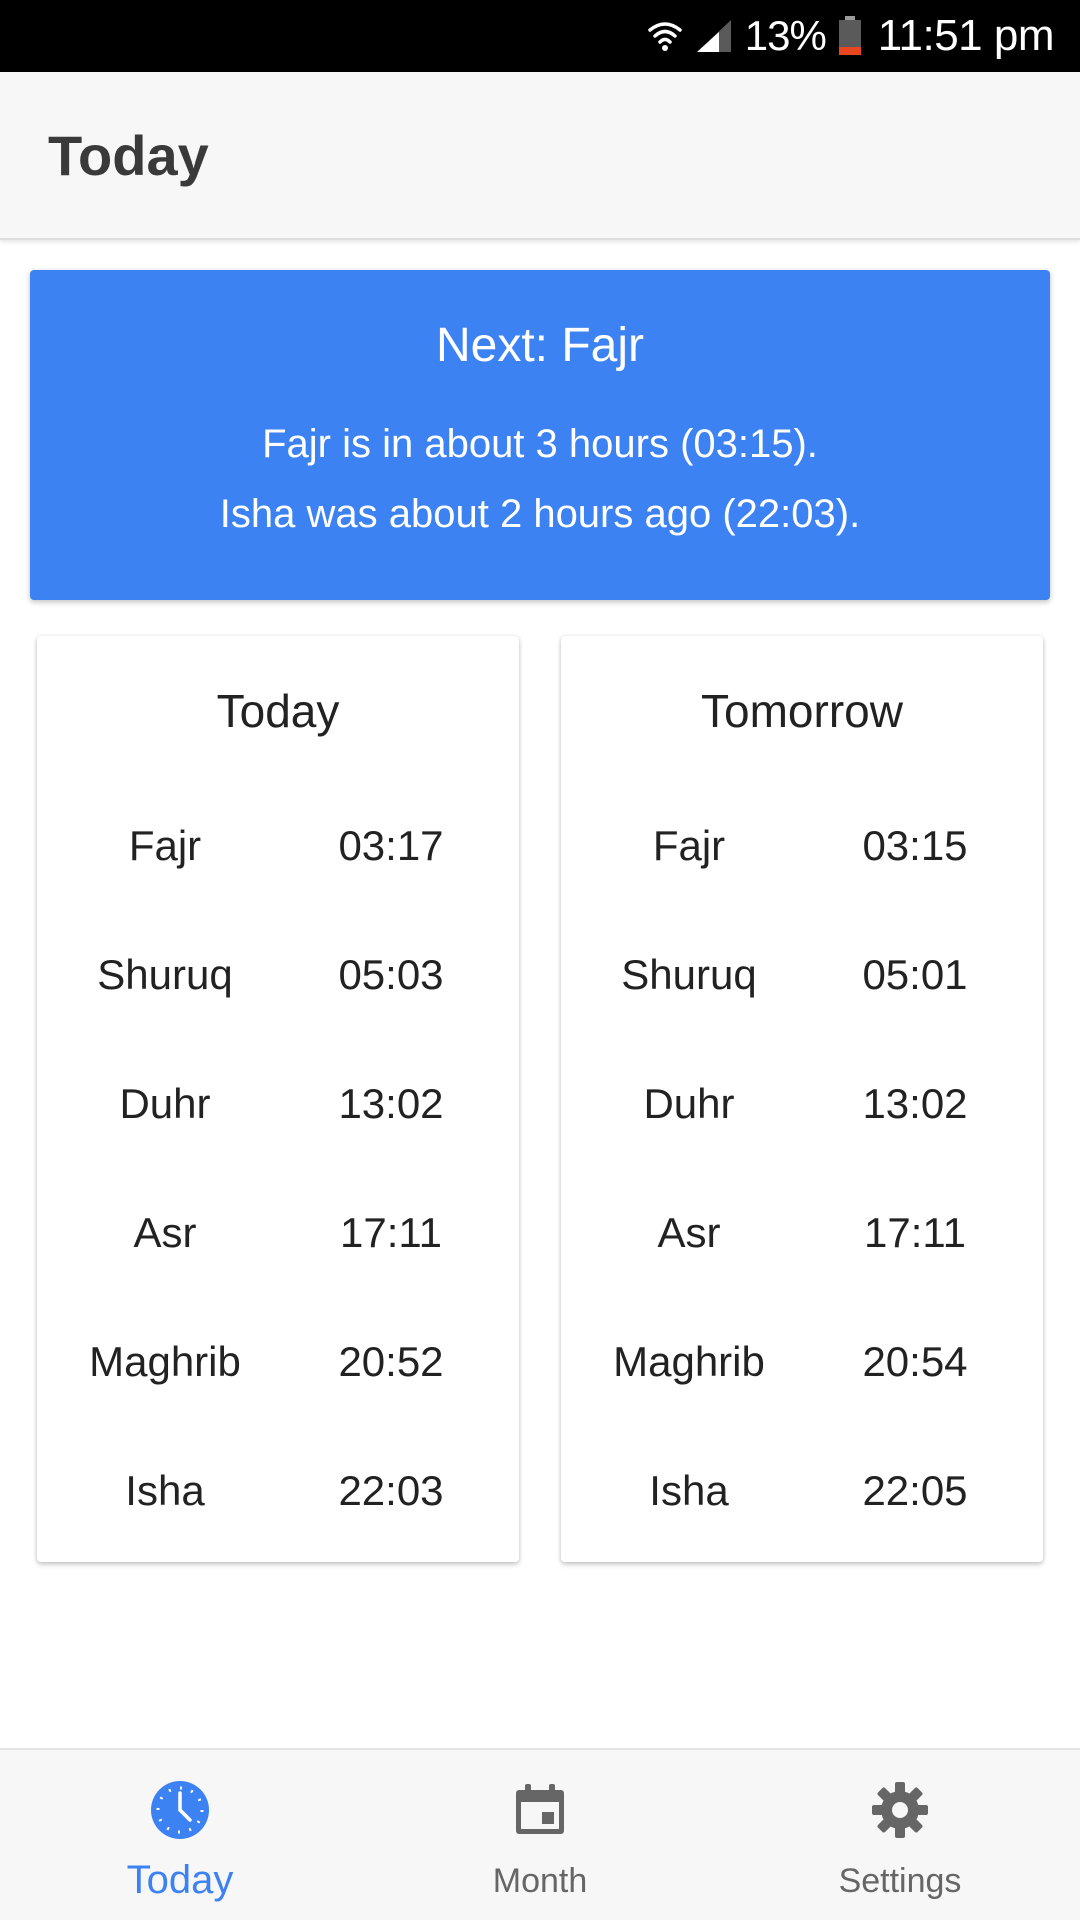 The width and height of the screenshot is (1080, 1920). I want to click on nav-label-month: Month, so click(540, 1881).